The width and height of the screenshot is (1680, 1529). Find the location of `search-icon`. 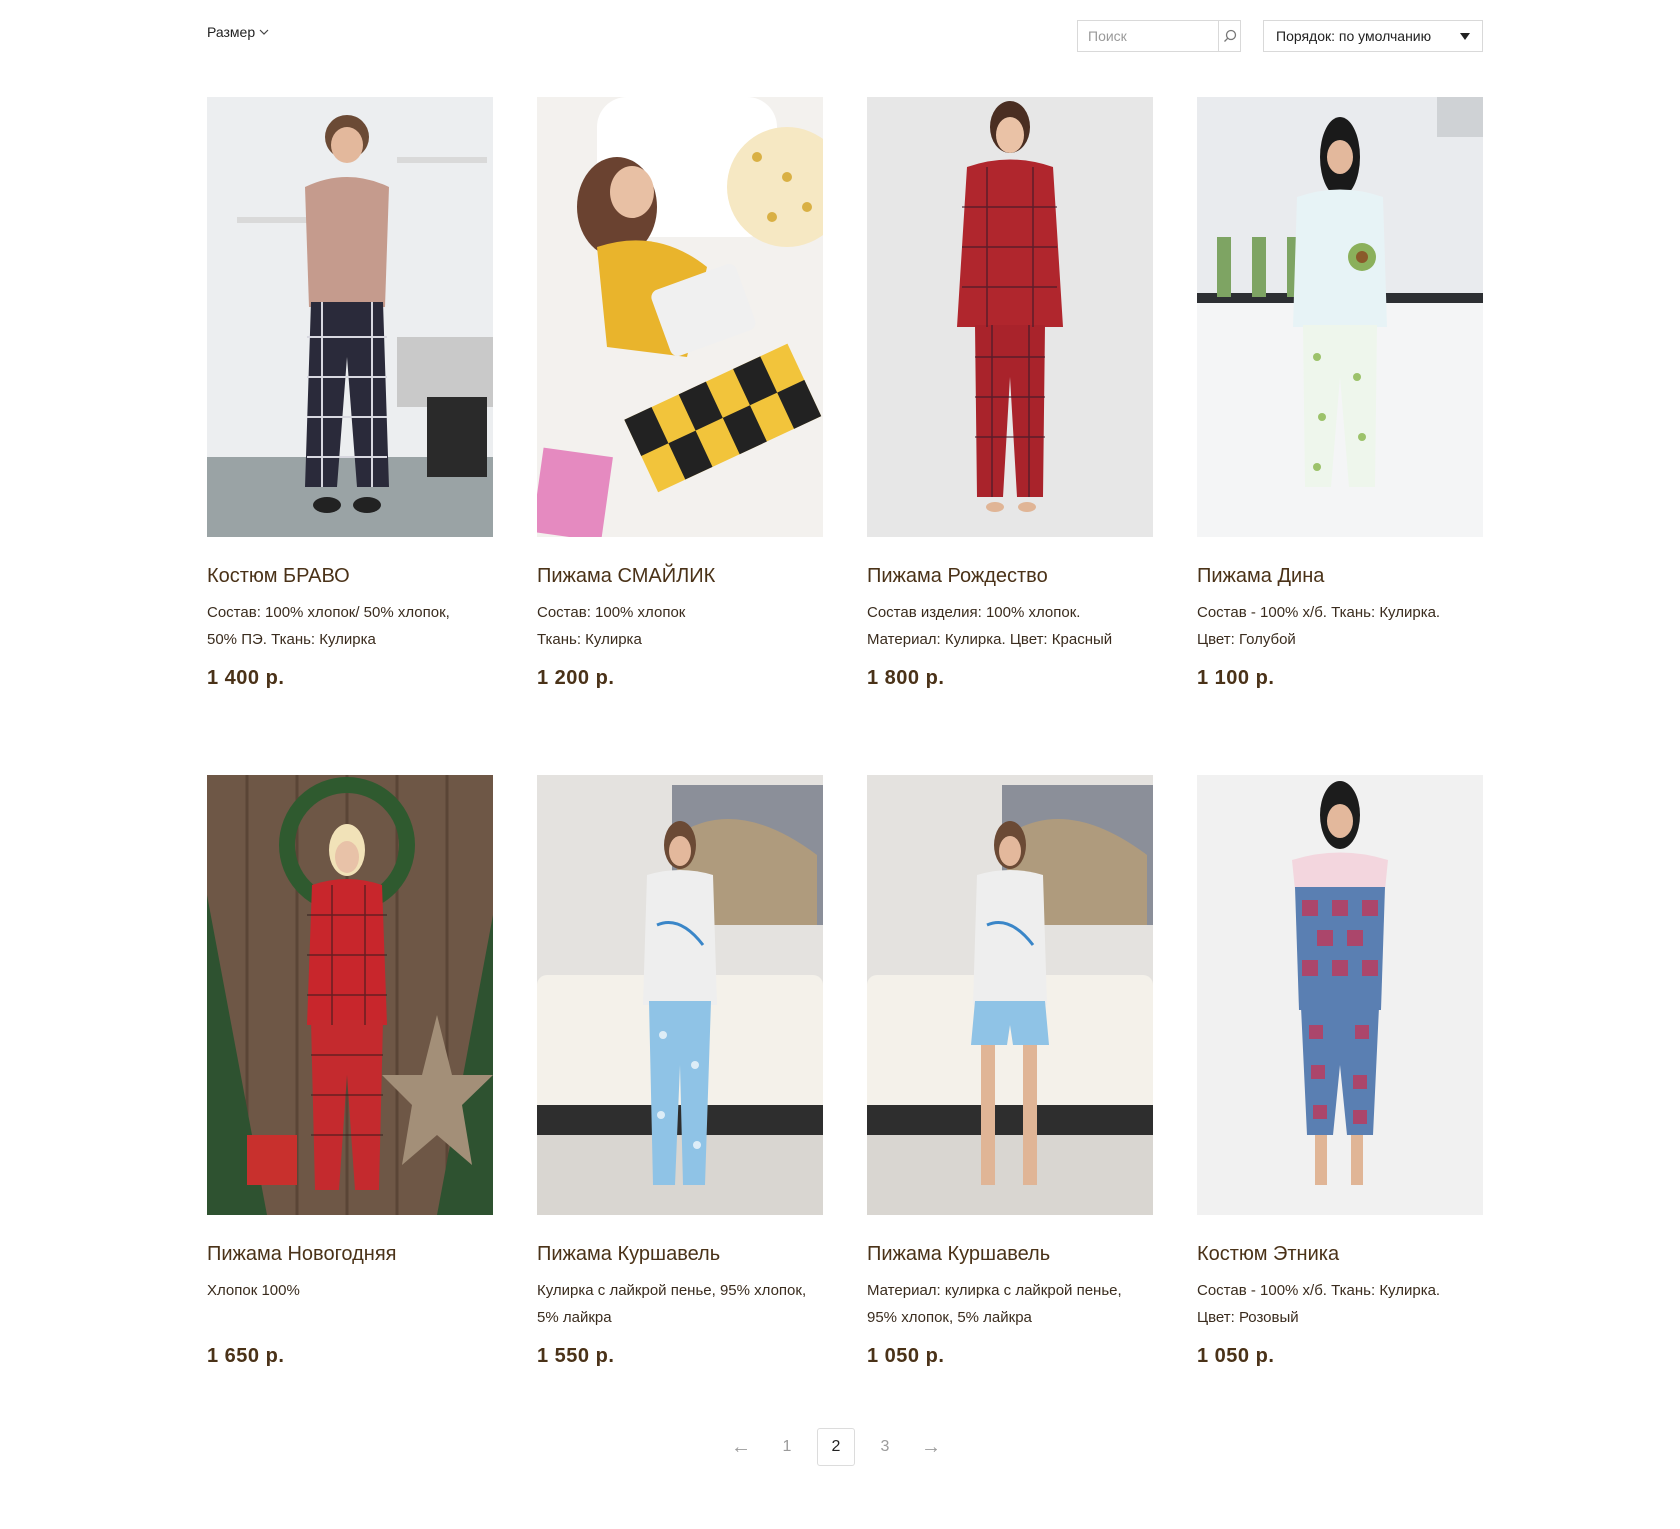

search-icon is located at coordinates (1229, 35).